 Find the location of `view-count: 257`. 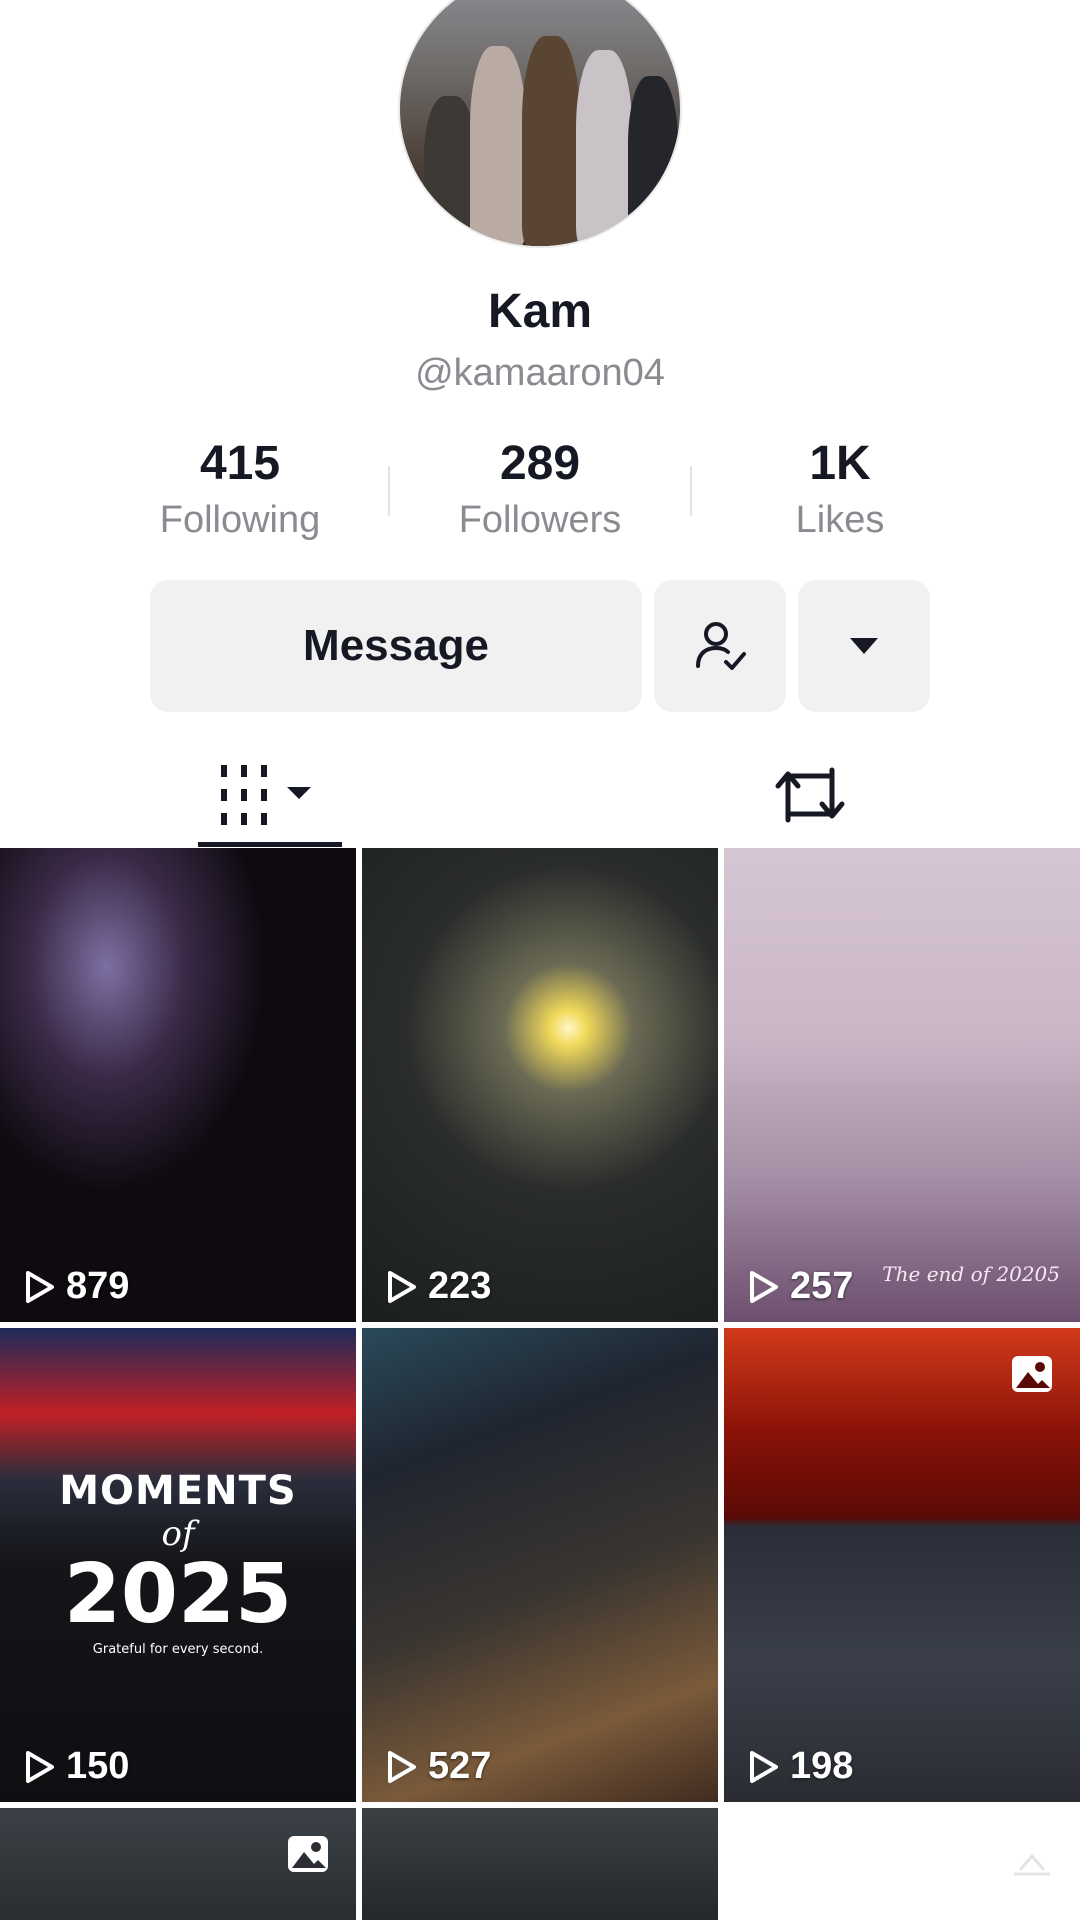

view-count: 257 is located at coordinates (800, 1286).